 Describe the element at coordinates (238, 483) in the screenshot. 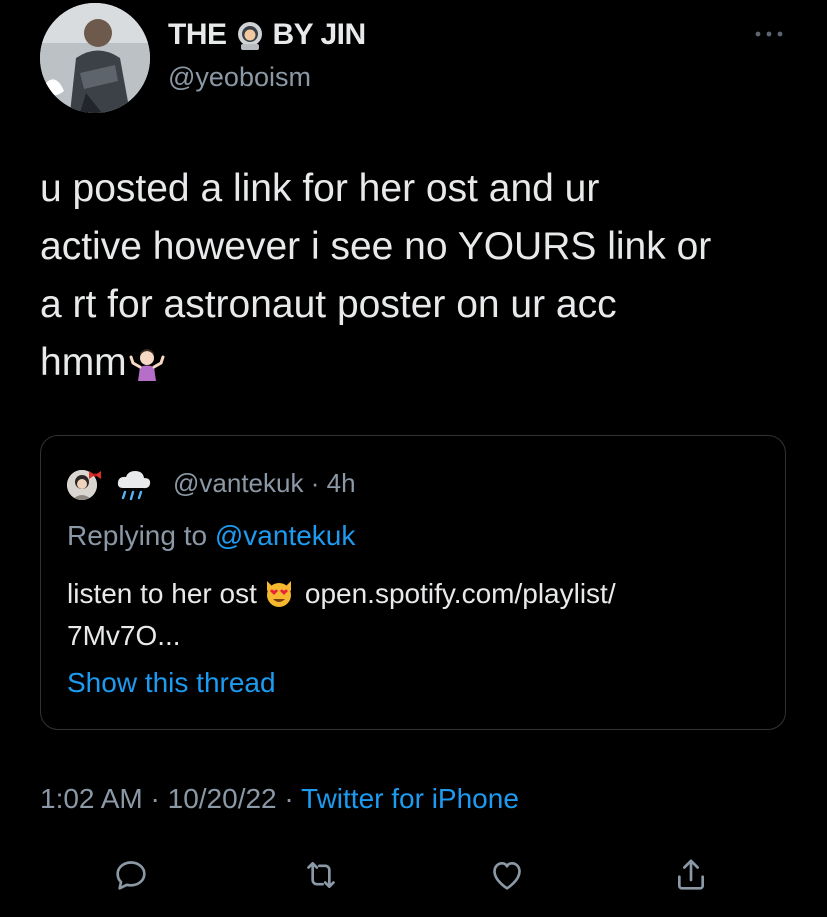

I see `quoted-handle: @vantekuk` at that location.